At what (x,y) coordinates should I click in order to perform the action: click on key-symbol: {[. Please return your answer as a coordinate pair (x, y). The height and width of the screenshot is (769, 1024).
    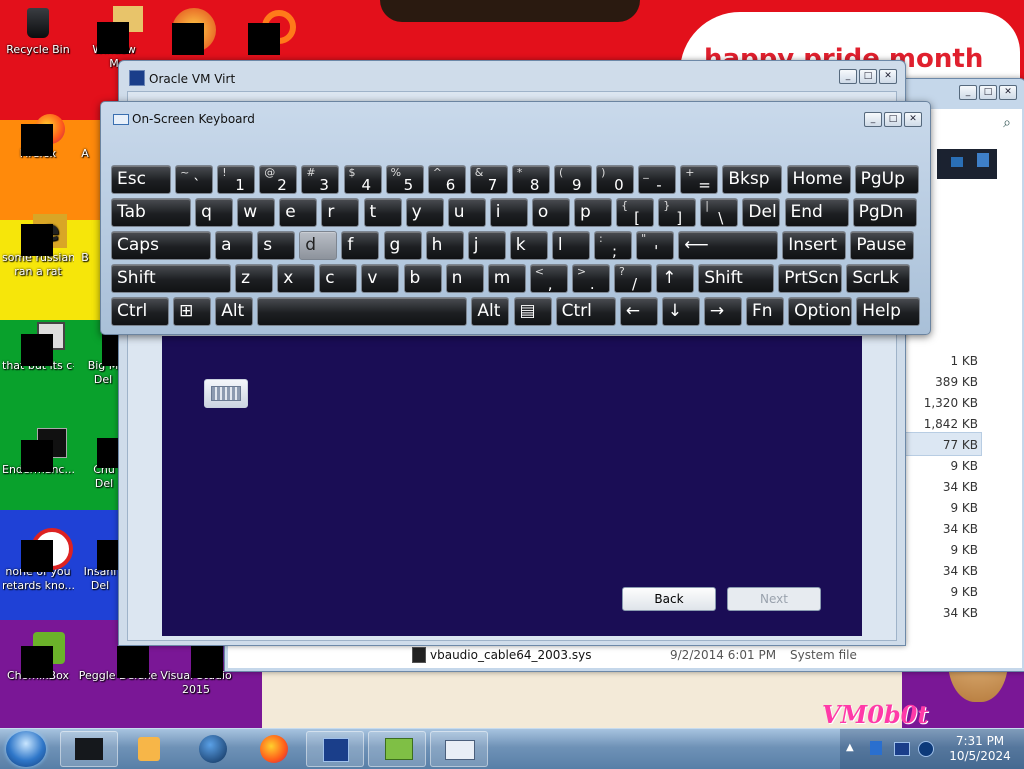
    Looking at the image, I should click on (635, 212).